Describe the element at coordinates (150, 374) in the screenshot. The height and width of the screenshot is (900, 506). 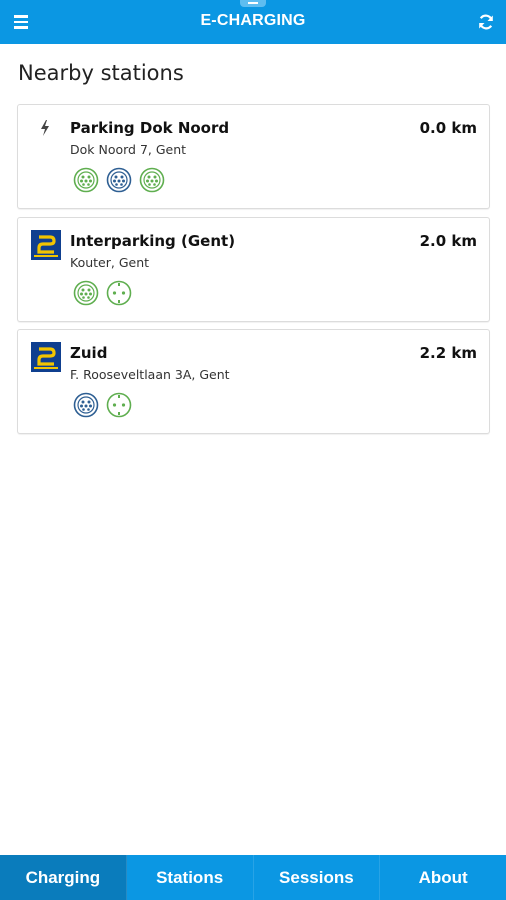
I see `station-address: F. Rooseveltlaan 3A, Gent` at that location.